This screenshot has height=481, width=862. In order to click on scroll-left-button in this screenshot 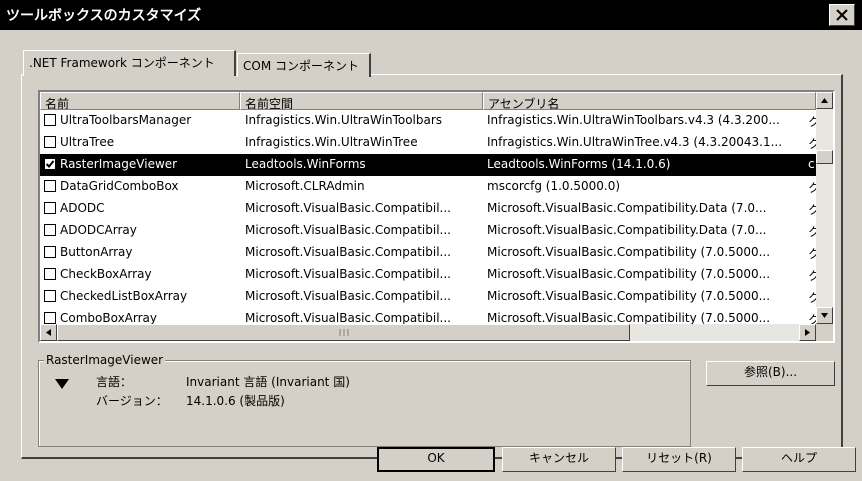, I will do `click(48, 332)`.